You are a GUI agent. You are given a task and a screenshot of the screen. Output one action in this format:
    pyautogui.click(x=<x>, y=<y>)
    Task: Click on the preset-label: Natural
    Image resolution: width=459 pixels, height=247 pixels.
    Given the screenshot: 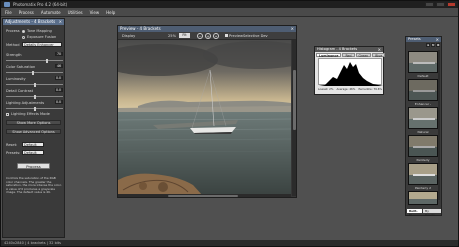 What is the action you would take?
    pyautogui.click(x=423, y=132)
    